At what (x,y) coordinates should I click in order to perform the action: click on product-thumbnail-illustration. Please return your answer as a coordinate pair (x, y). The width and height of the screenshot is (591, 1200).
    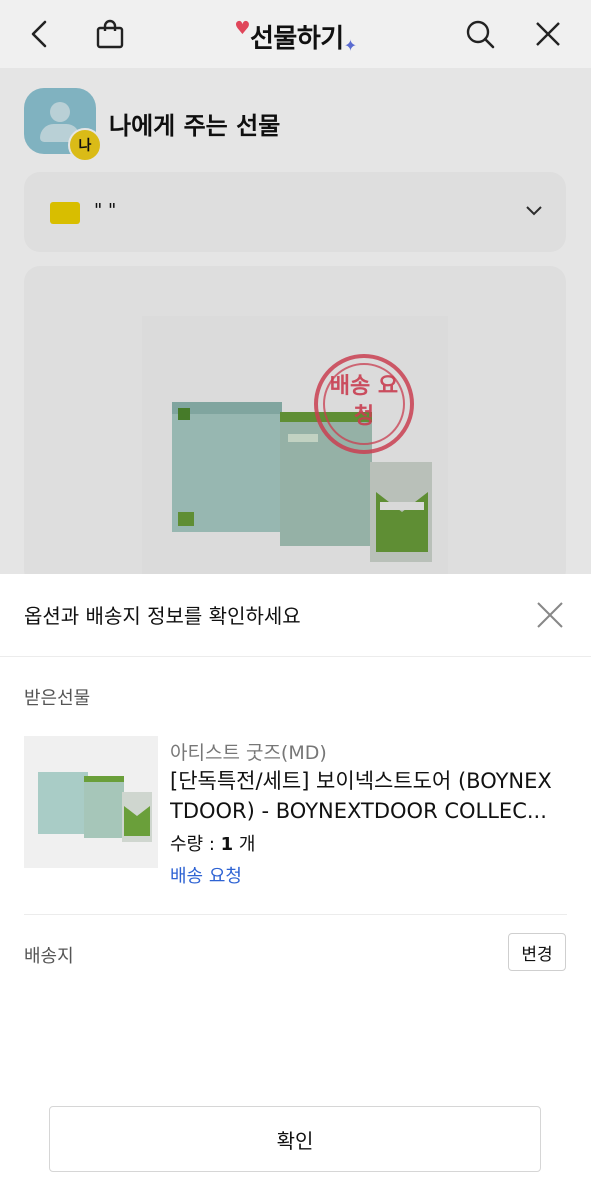
    Looking at the image, I should click on (95, 807).